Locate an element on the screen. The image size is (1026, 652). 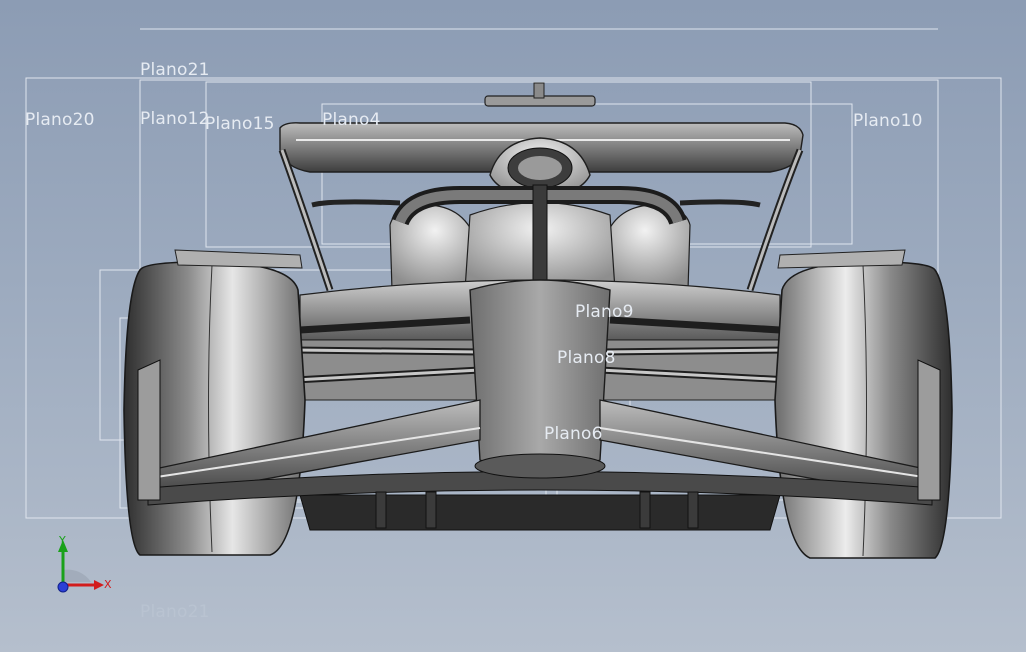
plane-label-plano6: Plano6 is located at coordinates (573, 434).